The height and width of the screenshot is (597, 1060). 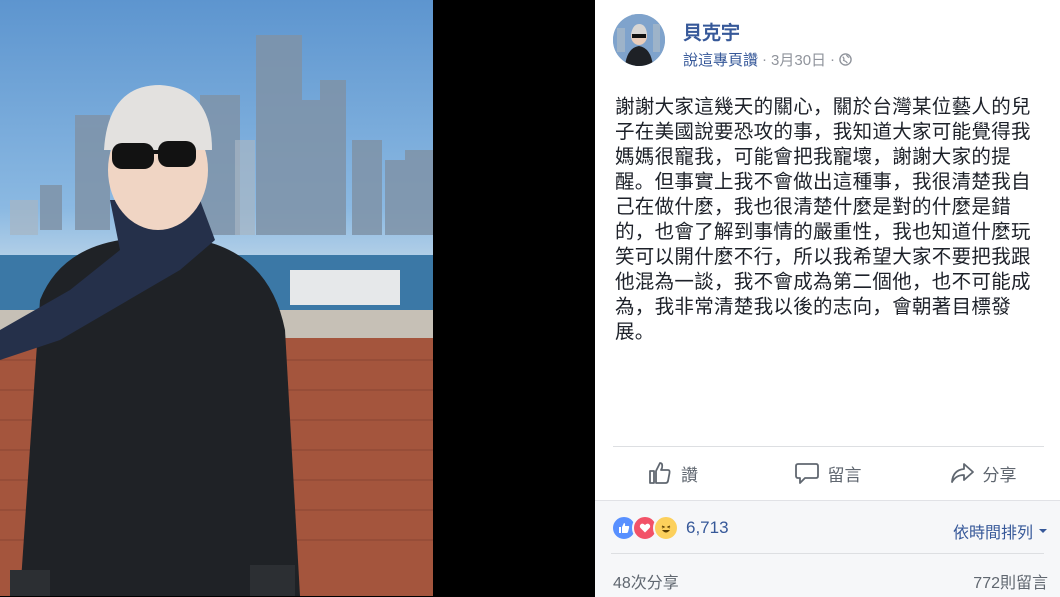 I want to click on post-footer: 6,713 依時間排列 48次分享 772則留言, so click(x=827, y=548).